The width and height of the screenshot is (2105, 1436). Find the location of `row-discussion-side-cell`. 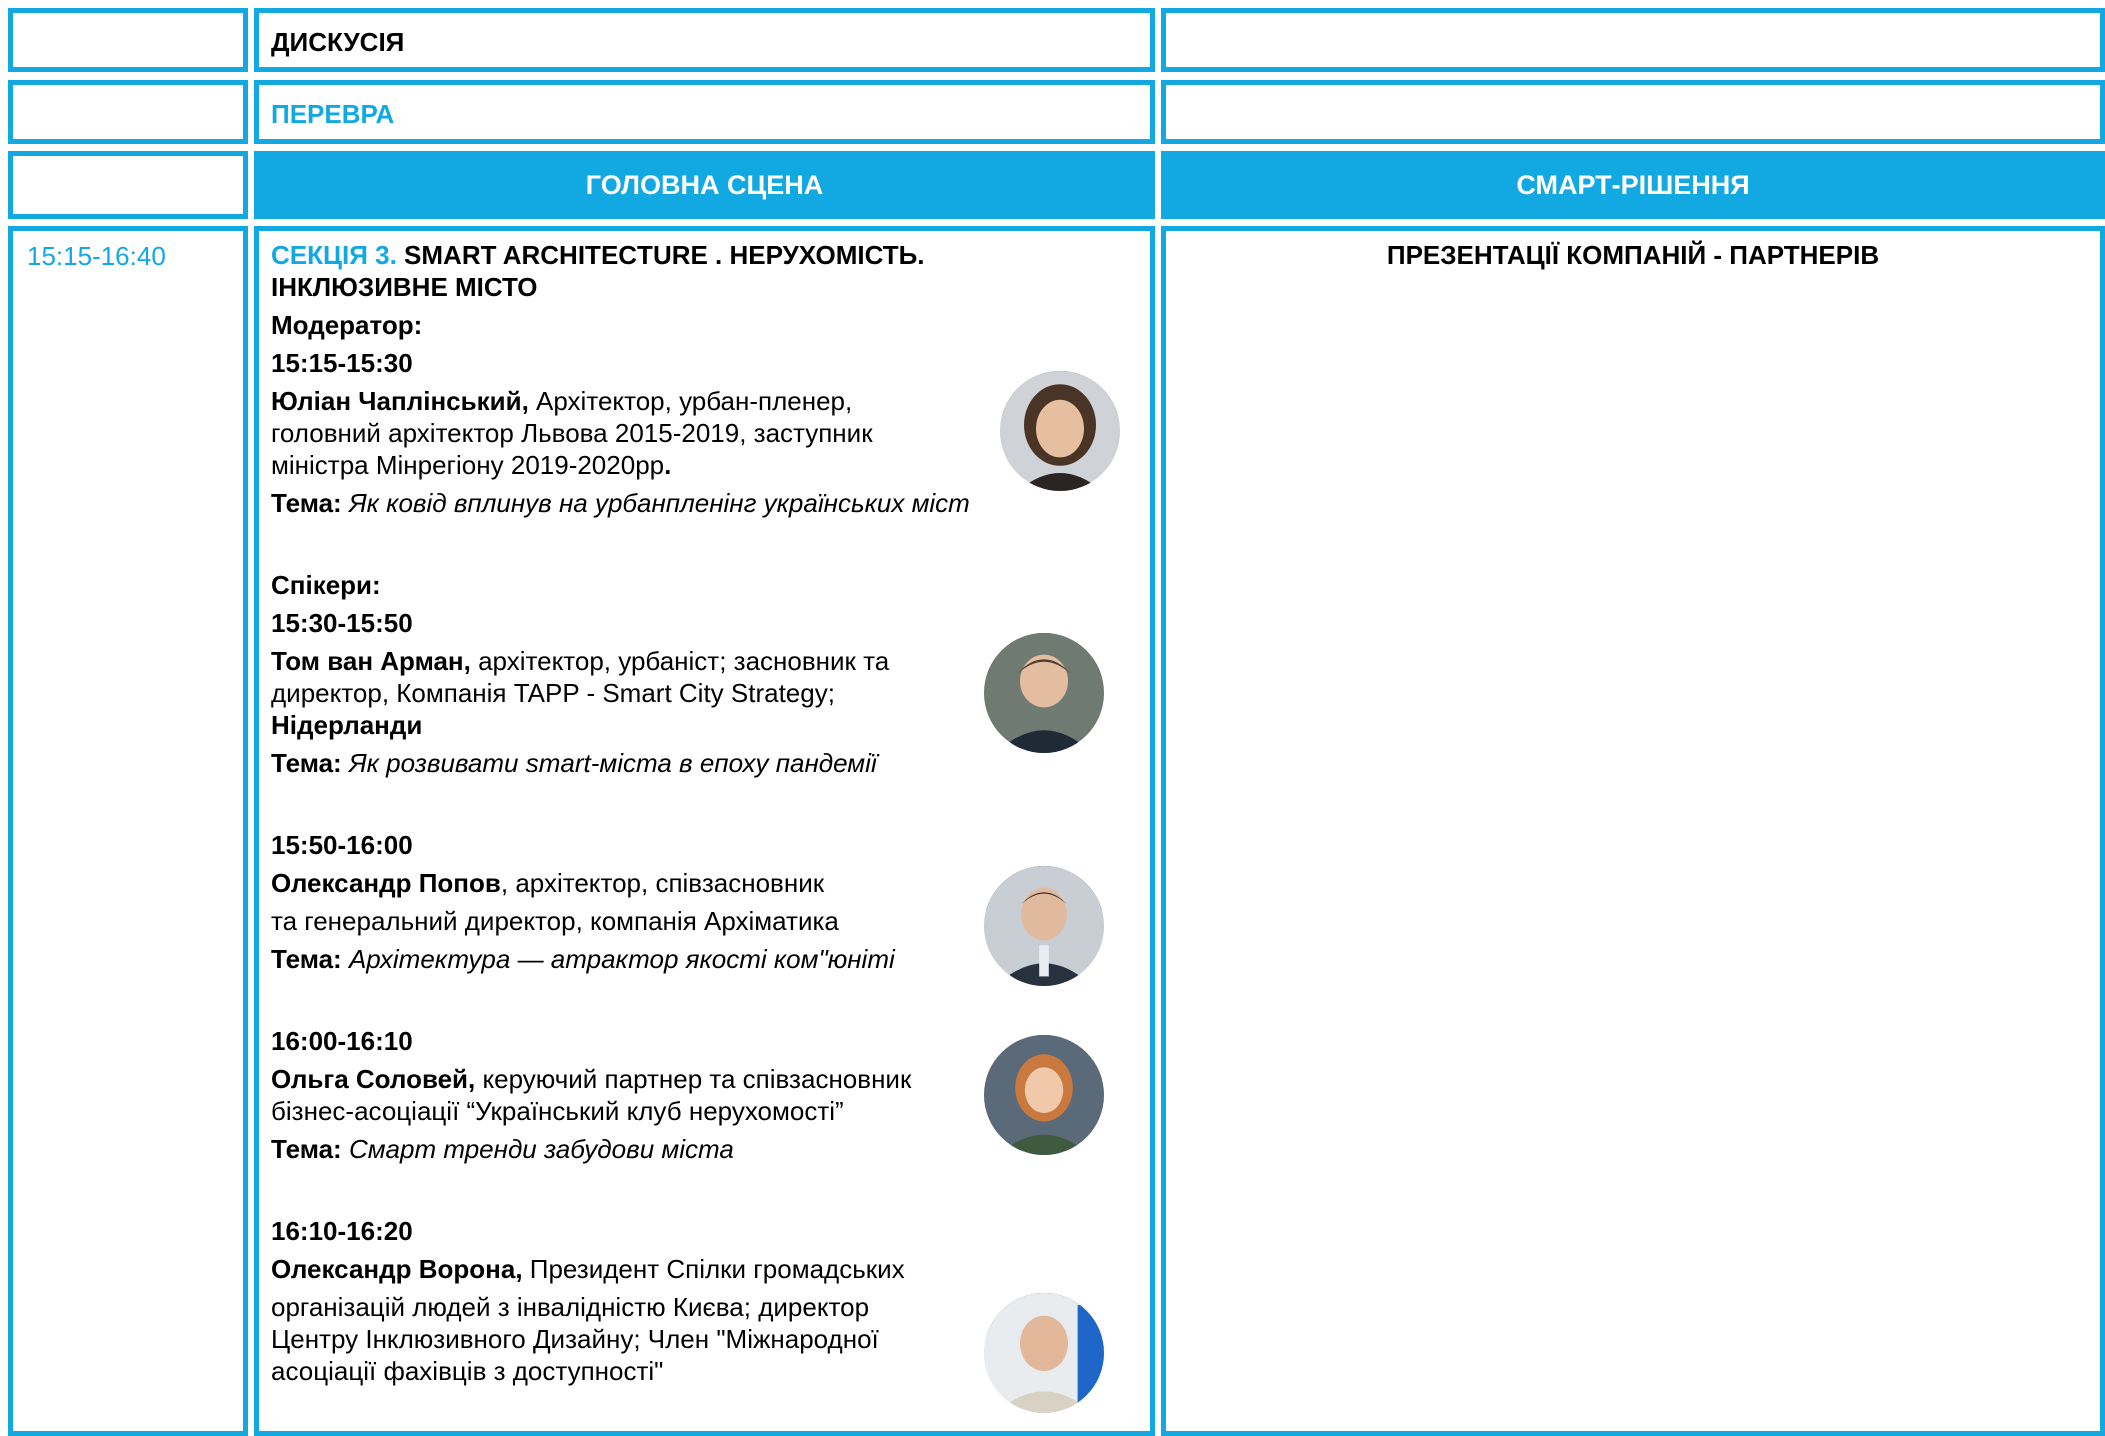

row-discussion-side-cell is located at coordinates (1633, 40).